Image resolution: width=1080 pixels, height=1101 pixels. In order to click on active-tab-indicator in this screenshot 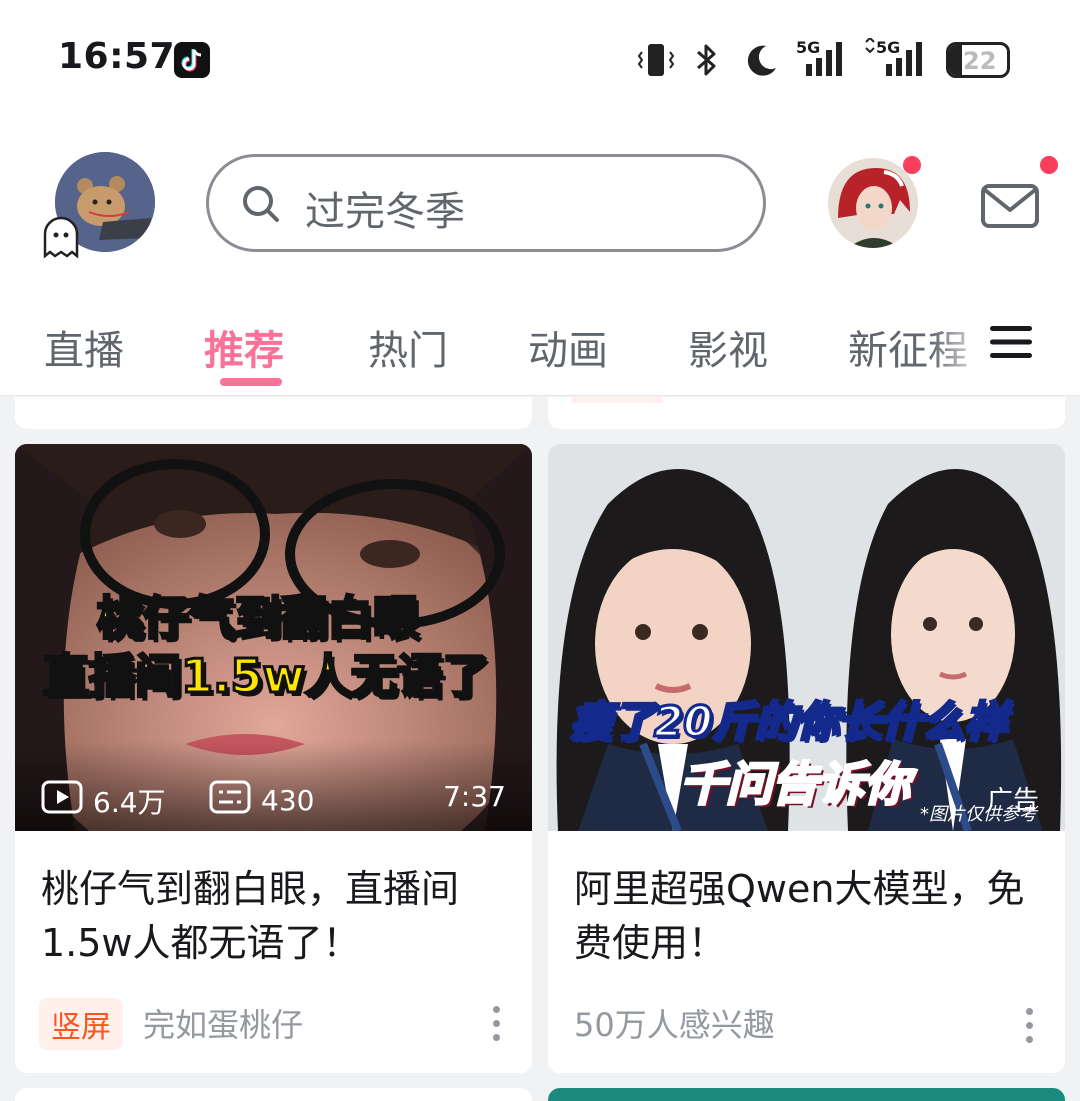, I will do `click(251, 382)`.